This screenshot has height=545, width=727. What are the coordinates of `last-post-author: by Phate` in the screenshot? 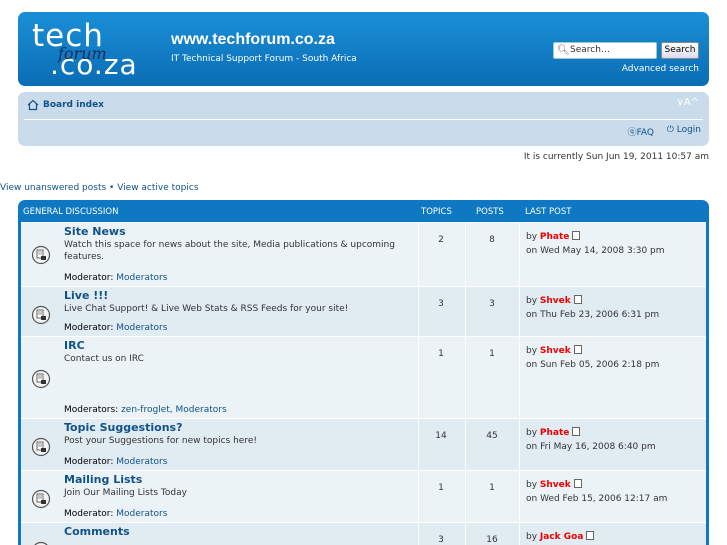 It's located at (553, 432).